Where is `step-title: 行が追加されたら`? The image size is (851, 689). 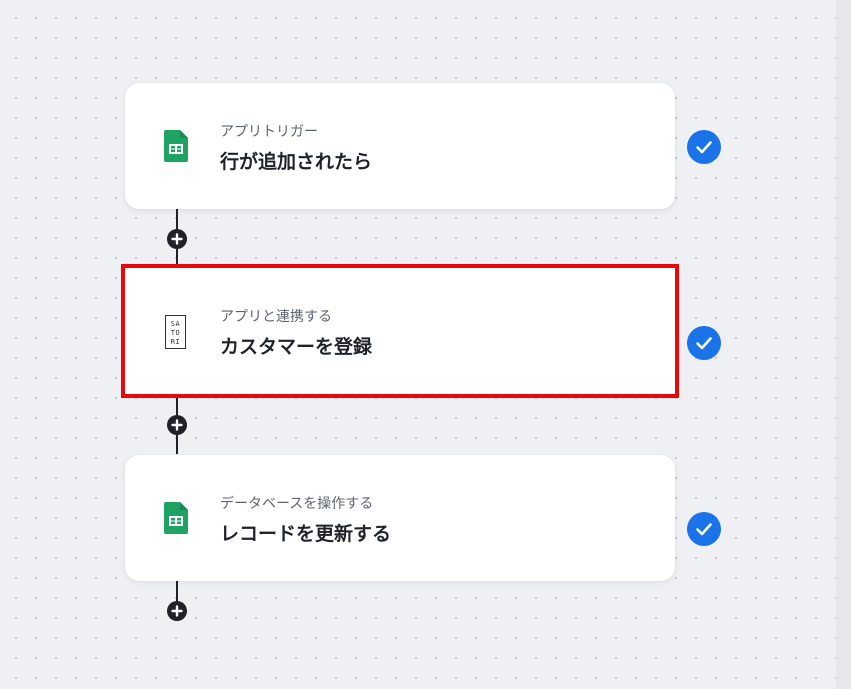
step-title: 行が追加されたら is located at coordinates (296, 162).